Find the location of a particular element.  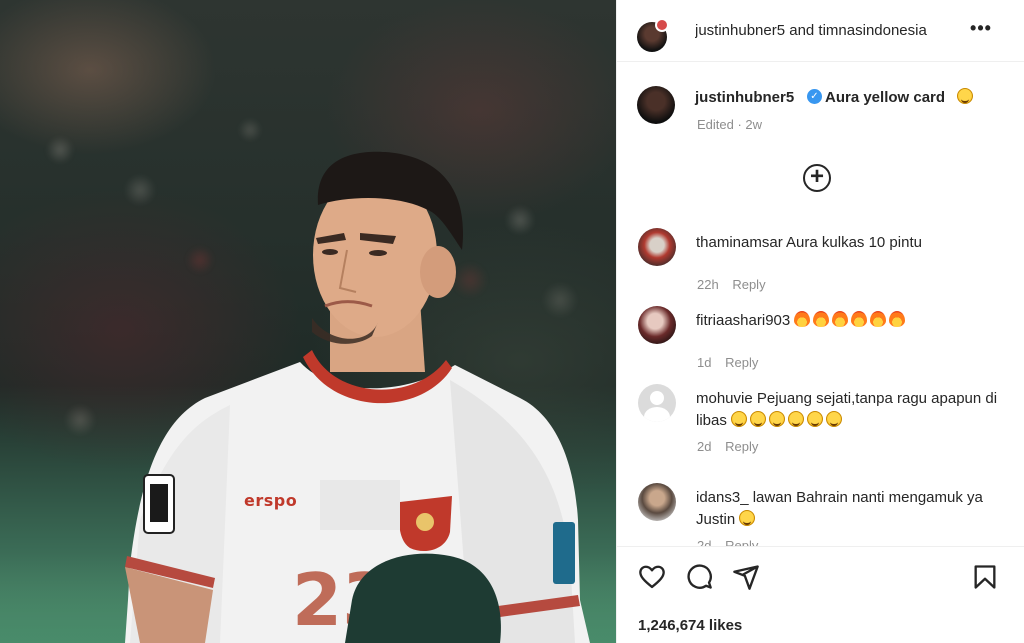

caption-text: Aura yellow card is located at coordinates (885, 97).